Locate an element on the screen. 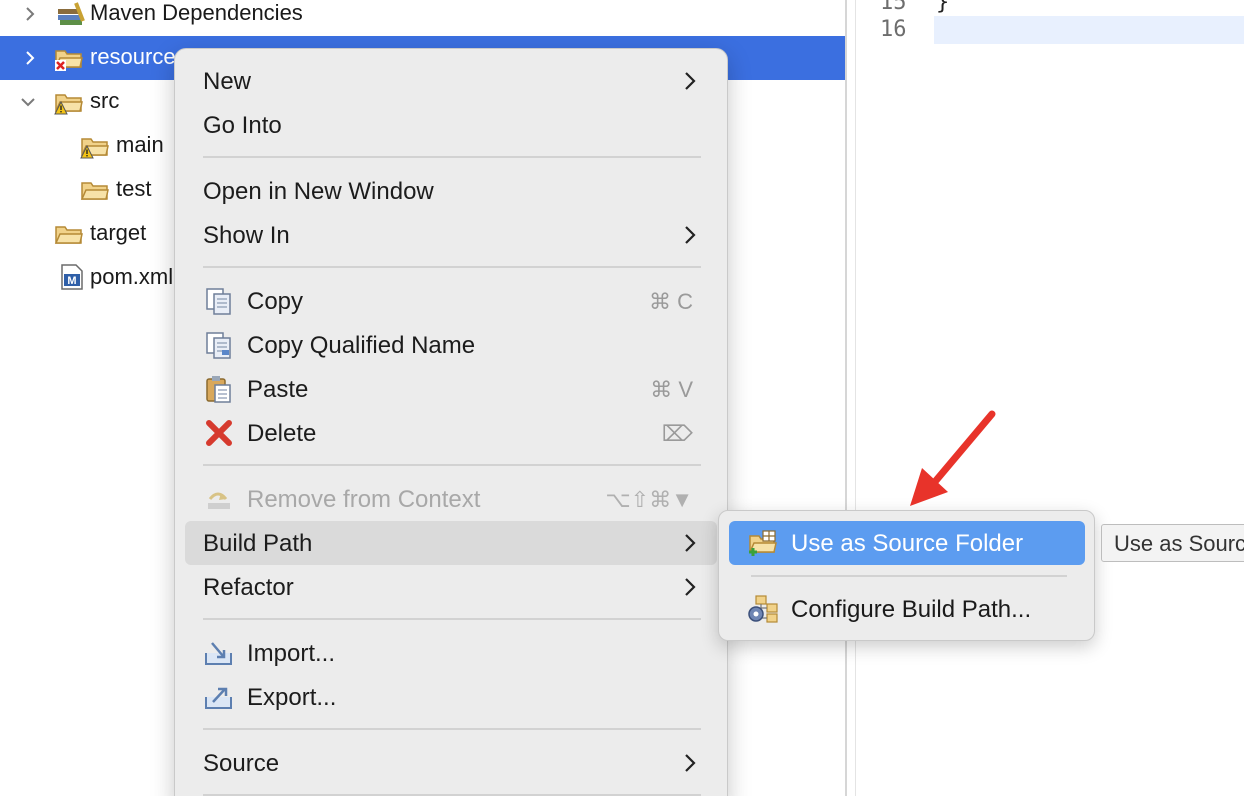 This screenshot has width=1244, height=796. copy-qualified-icon is located at coordinates (218, 345).